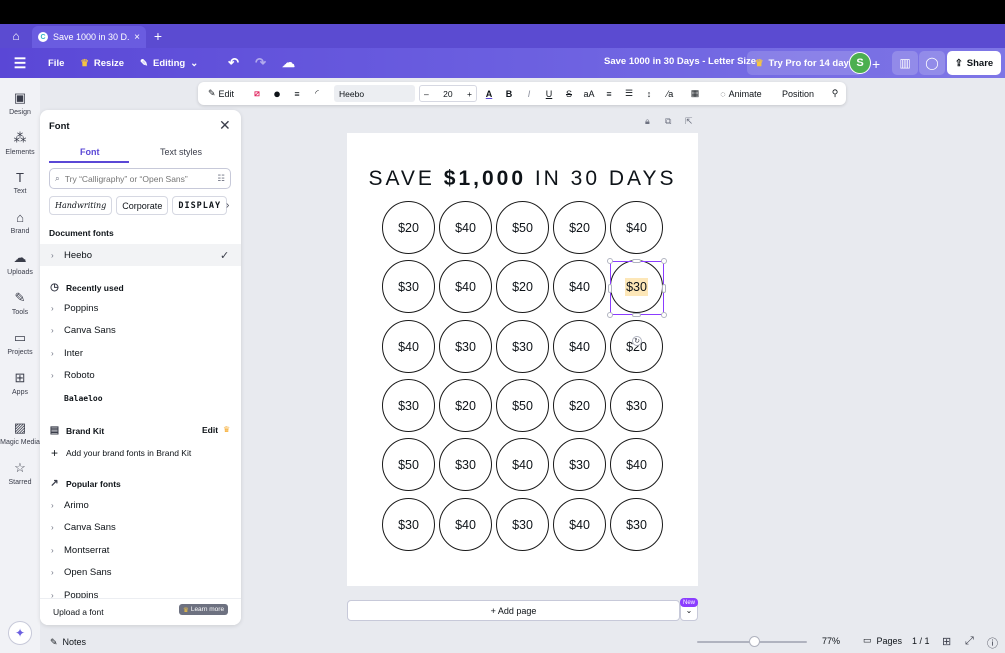 This screenshot has width=1005, height=653. I want to click on font-row-poppins: › Poppins, so click(140, 308).